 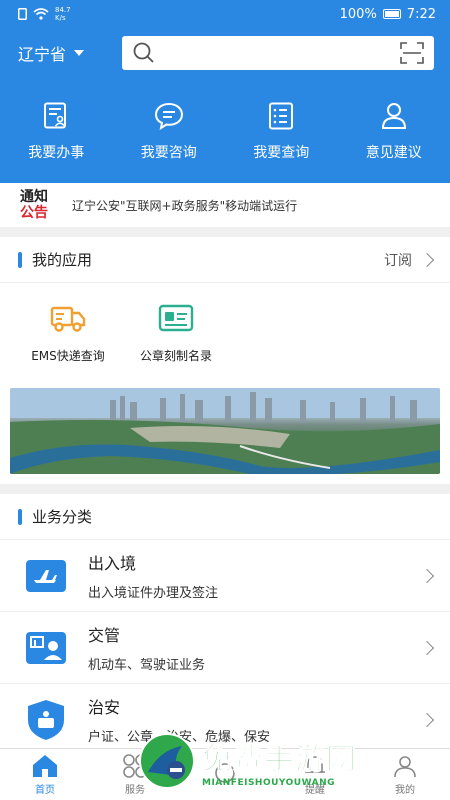 What do you see at coordinates (34, 205) in the screenshot?
I see `notice-logo: 通知 公告` at bounding box center [34, 205].